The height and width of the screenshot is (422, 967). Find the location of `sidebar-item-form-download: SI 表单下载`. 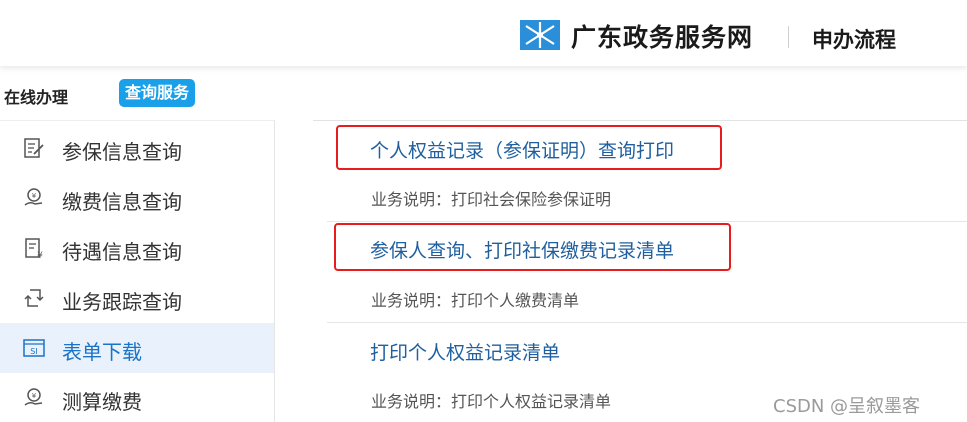

sidebar-item-form-download: SI 表单下载 is located at coordinates (137, 348).